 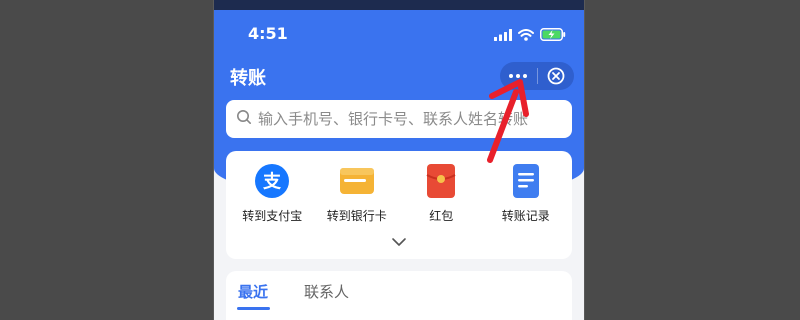 What do you see at coordinates (399, 193) in the screenshot?
I see `quick-actions: 支 转到支付宝 转到银行卡 红包 转账记录` at bounding box center [399, 193].